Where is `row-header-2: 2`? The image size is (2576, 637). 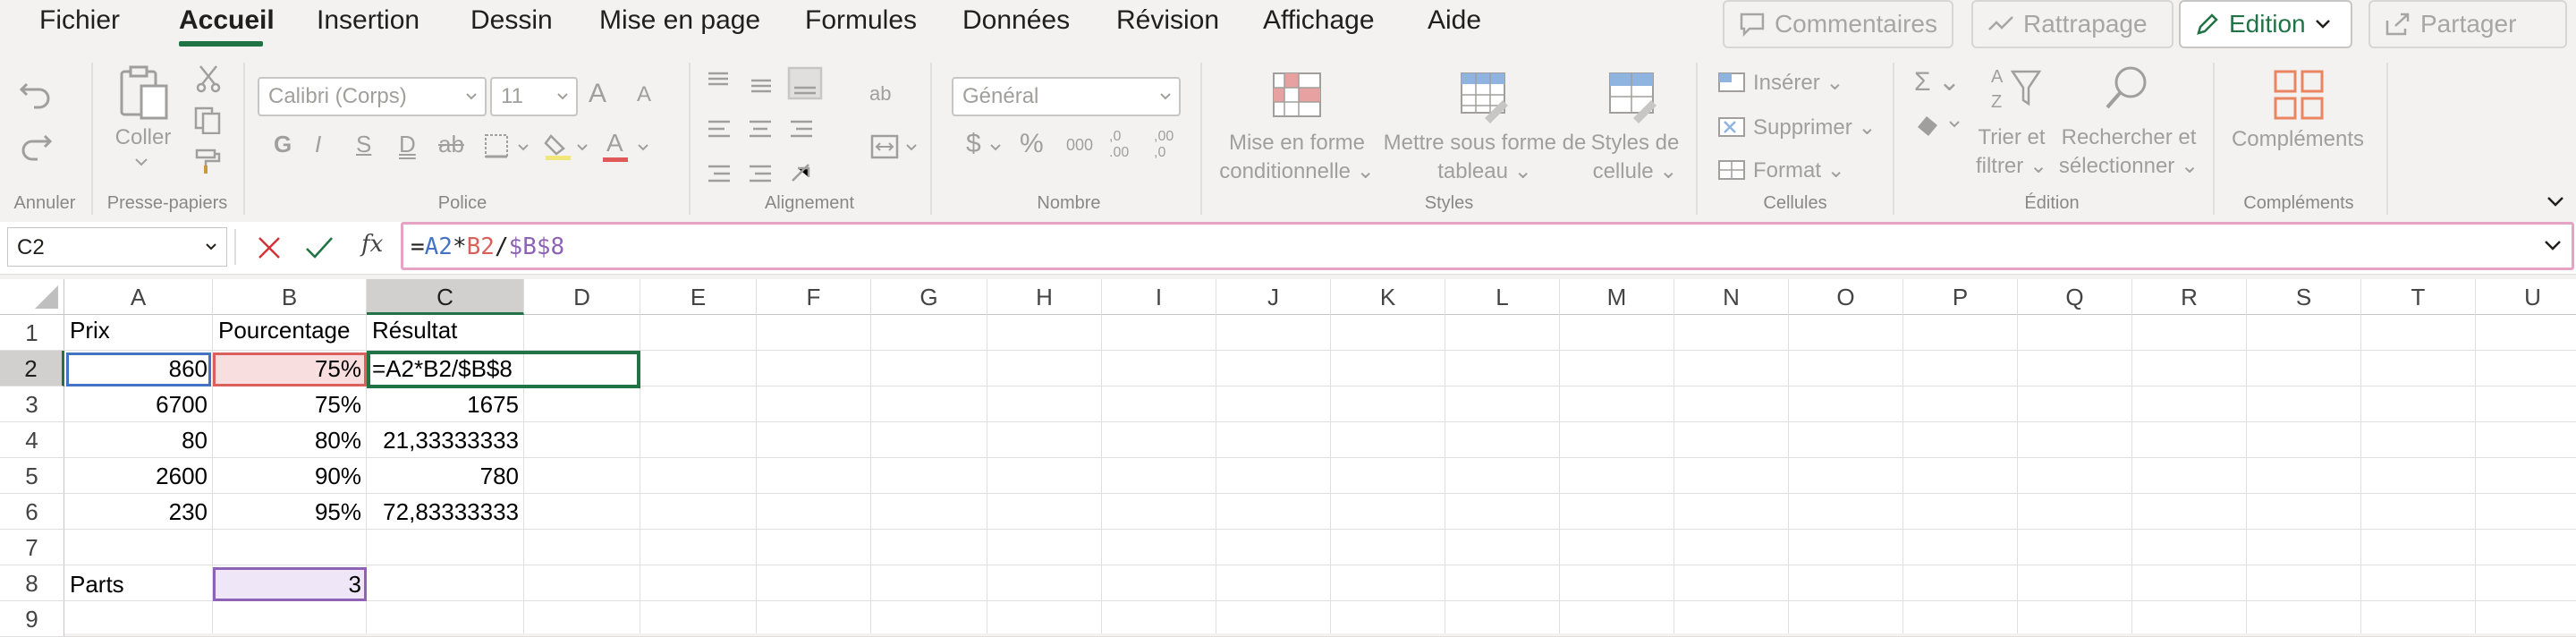
row-header-2: 2 is located at coordinates (32, 368).